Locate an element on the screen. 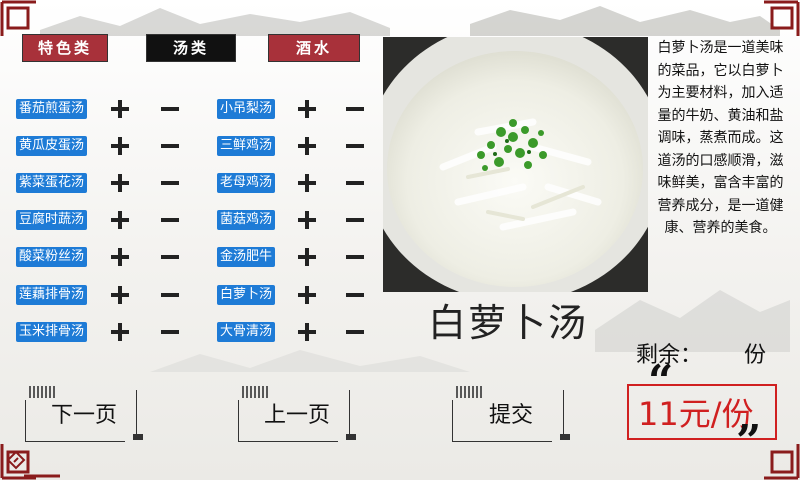  dish-item: 酸菜粉丝汤 is located at coordinates (52, 257).